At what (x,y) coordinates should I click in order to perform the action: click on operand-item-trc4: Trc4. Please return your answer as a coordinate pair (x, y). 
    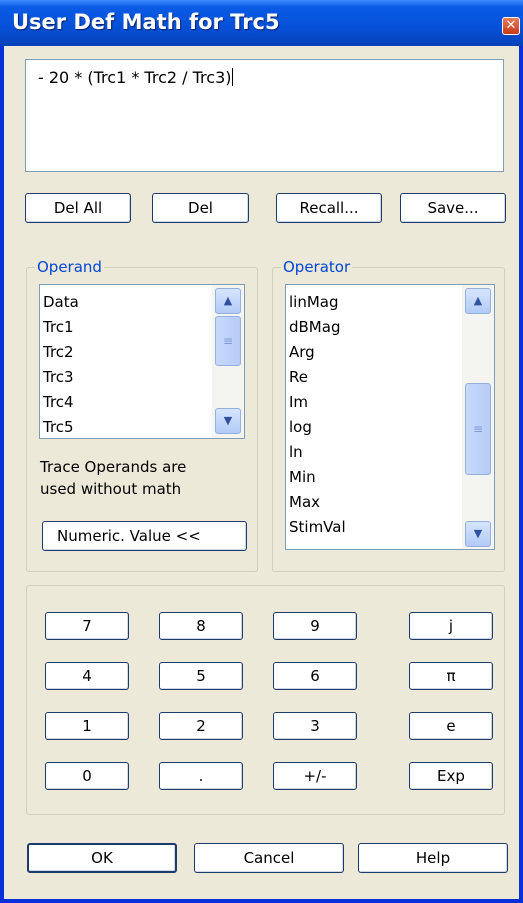
    Looking at the image, I should click on (58, 402).